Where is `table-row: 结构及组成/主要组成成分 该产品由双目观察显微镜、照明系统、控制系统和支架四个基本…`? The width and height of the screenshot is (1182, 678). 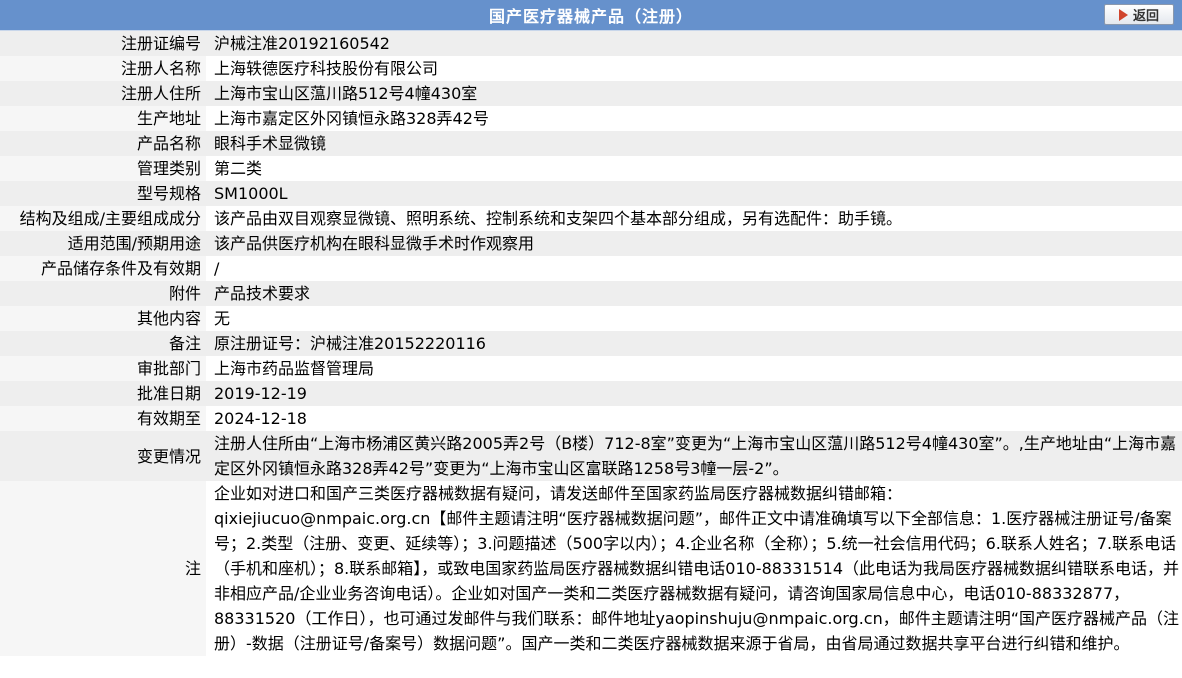
table-row: 结构及组成/主要组成成分 该产品由双目观察显微镜、照明系统、控制系统和支架四个基本… is located at coordinates (591, 218).